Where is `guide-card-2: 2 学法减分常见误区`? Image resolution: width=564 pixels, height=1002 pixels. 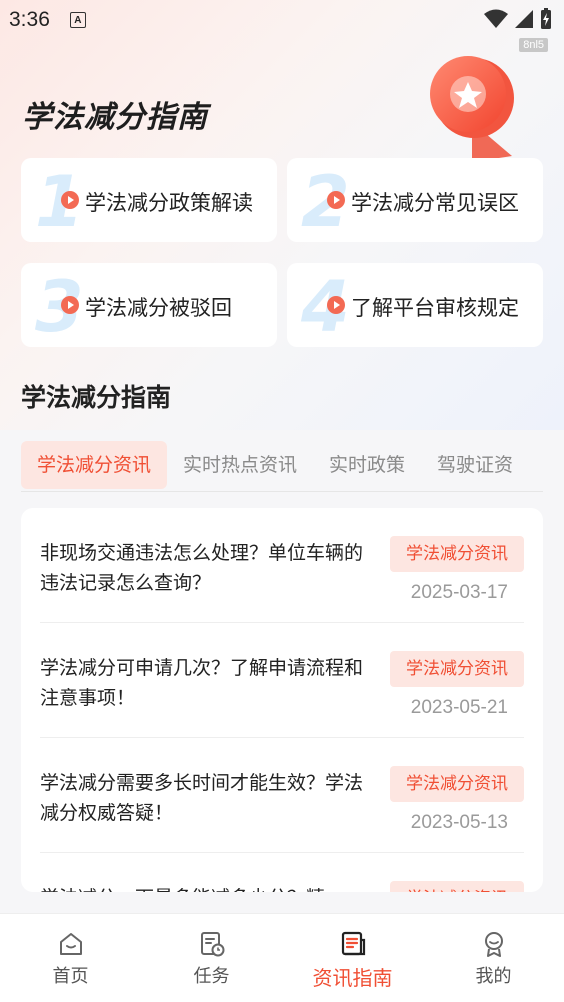
guide-card-2: 2 学法减分常见误区 is located at coordinates (415, 200).